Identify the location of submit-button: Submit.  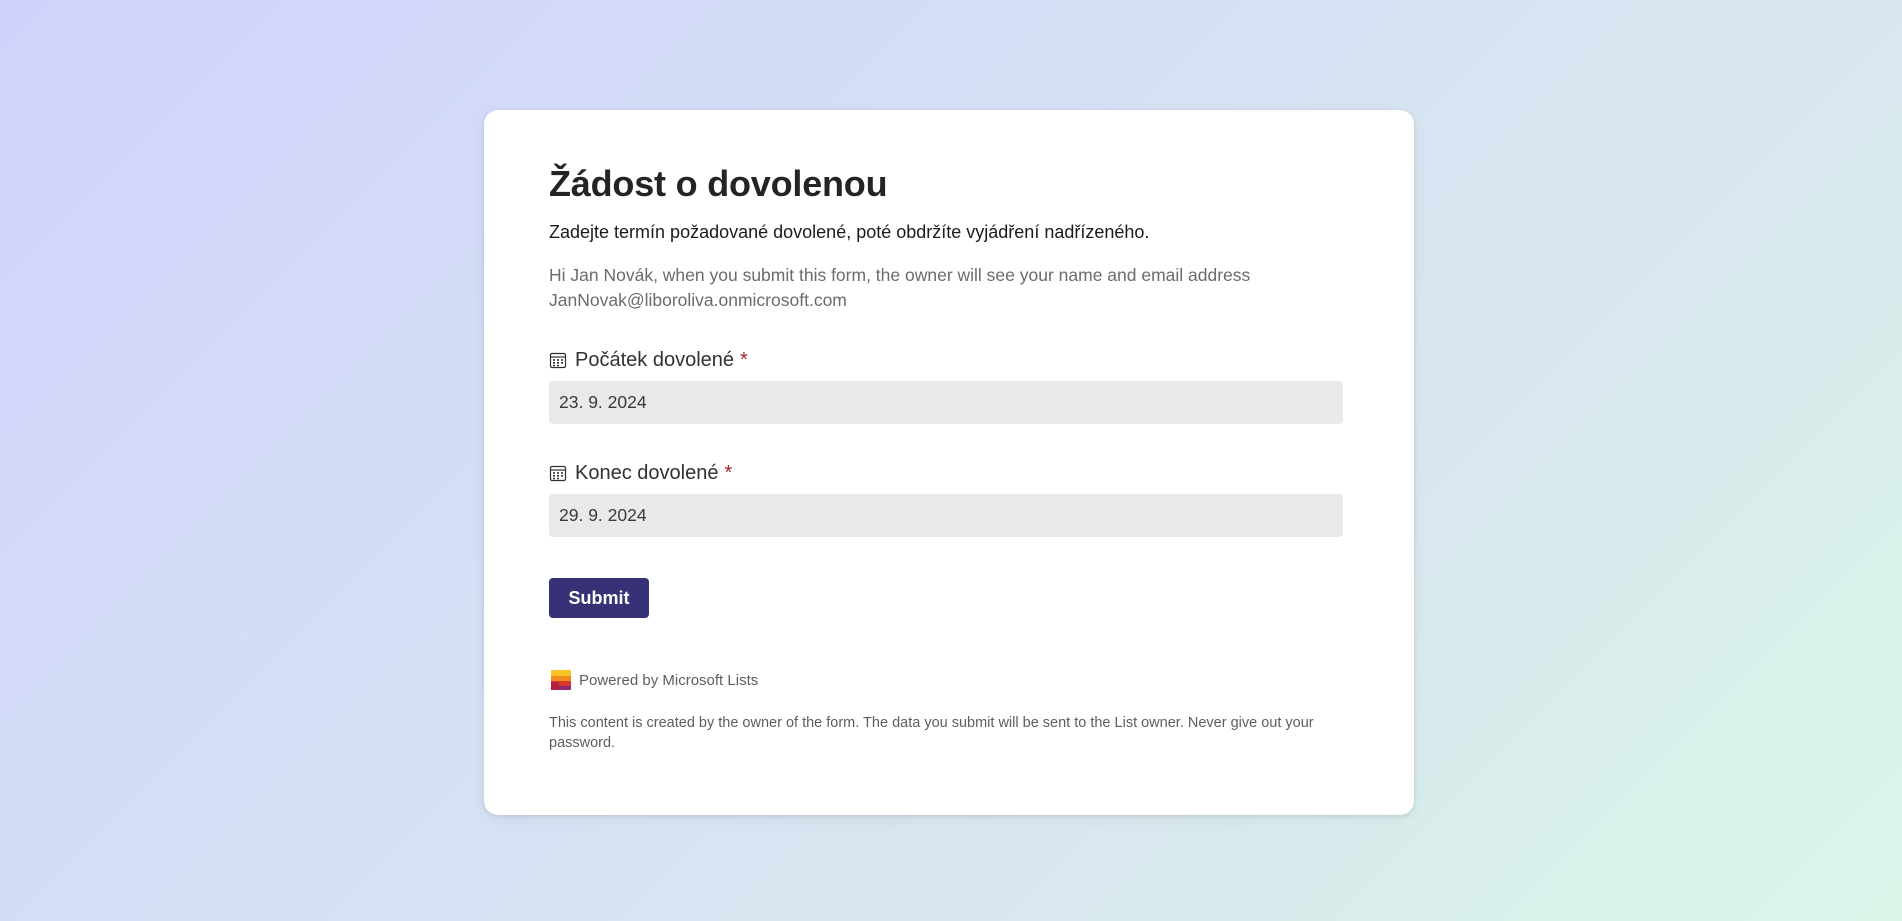
(599, 598).